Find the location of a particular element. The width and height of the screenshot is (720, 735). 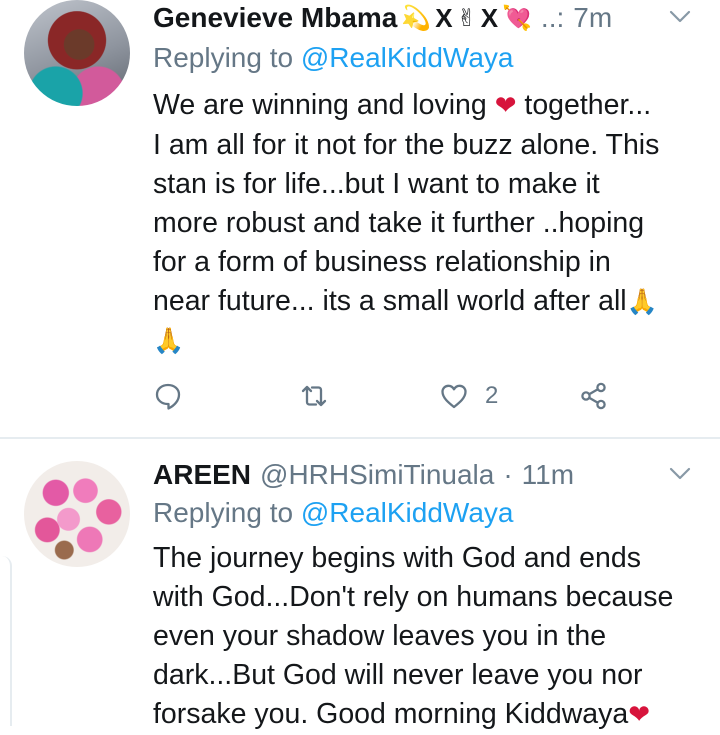

share-icon is located at coordinates (593, 396).